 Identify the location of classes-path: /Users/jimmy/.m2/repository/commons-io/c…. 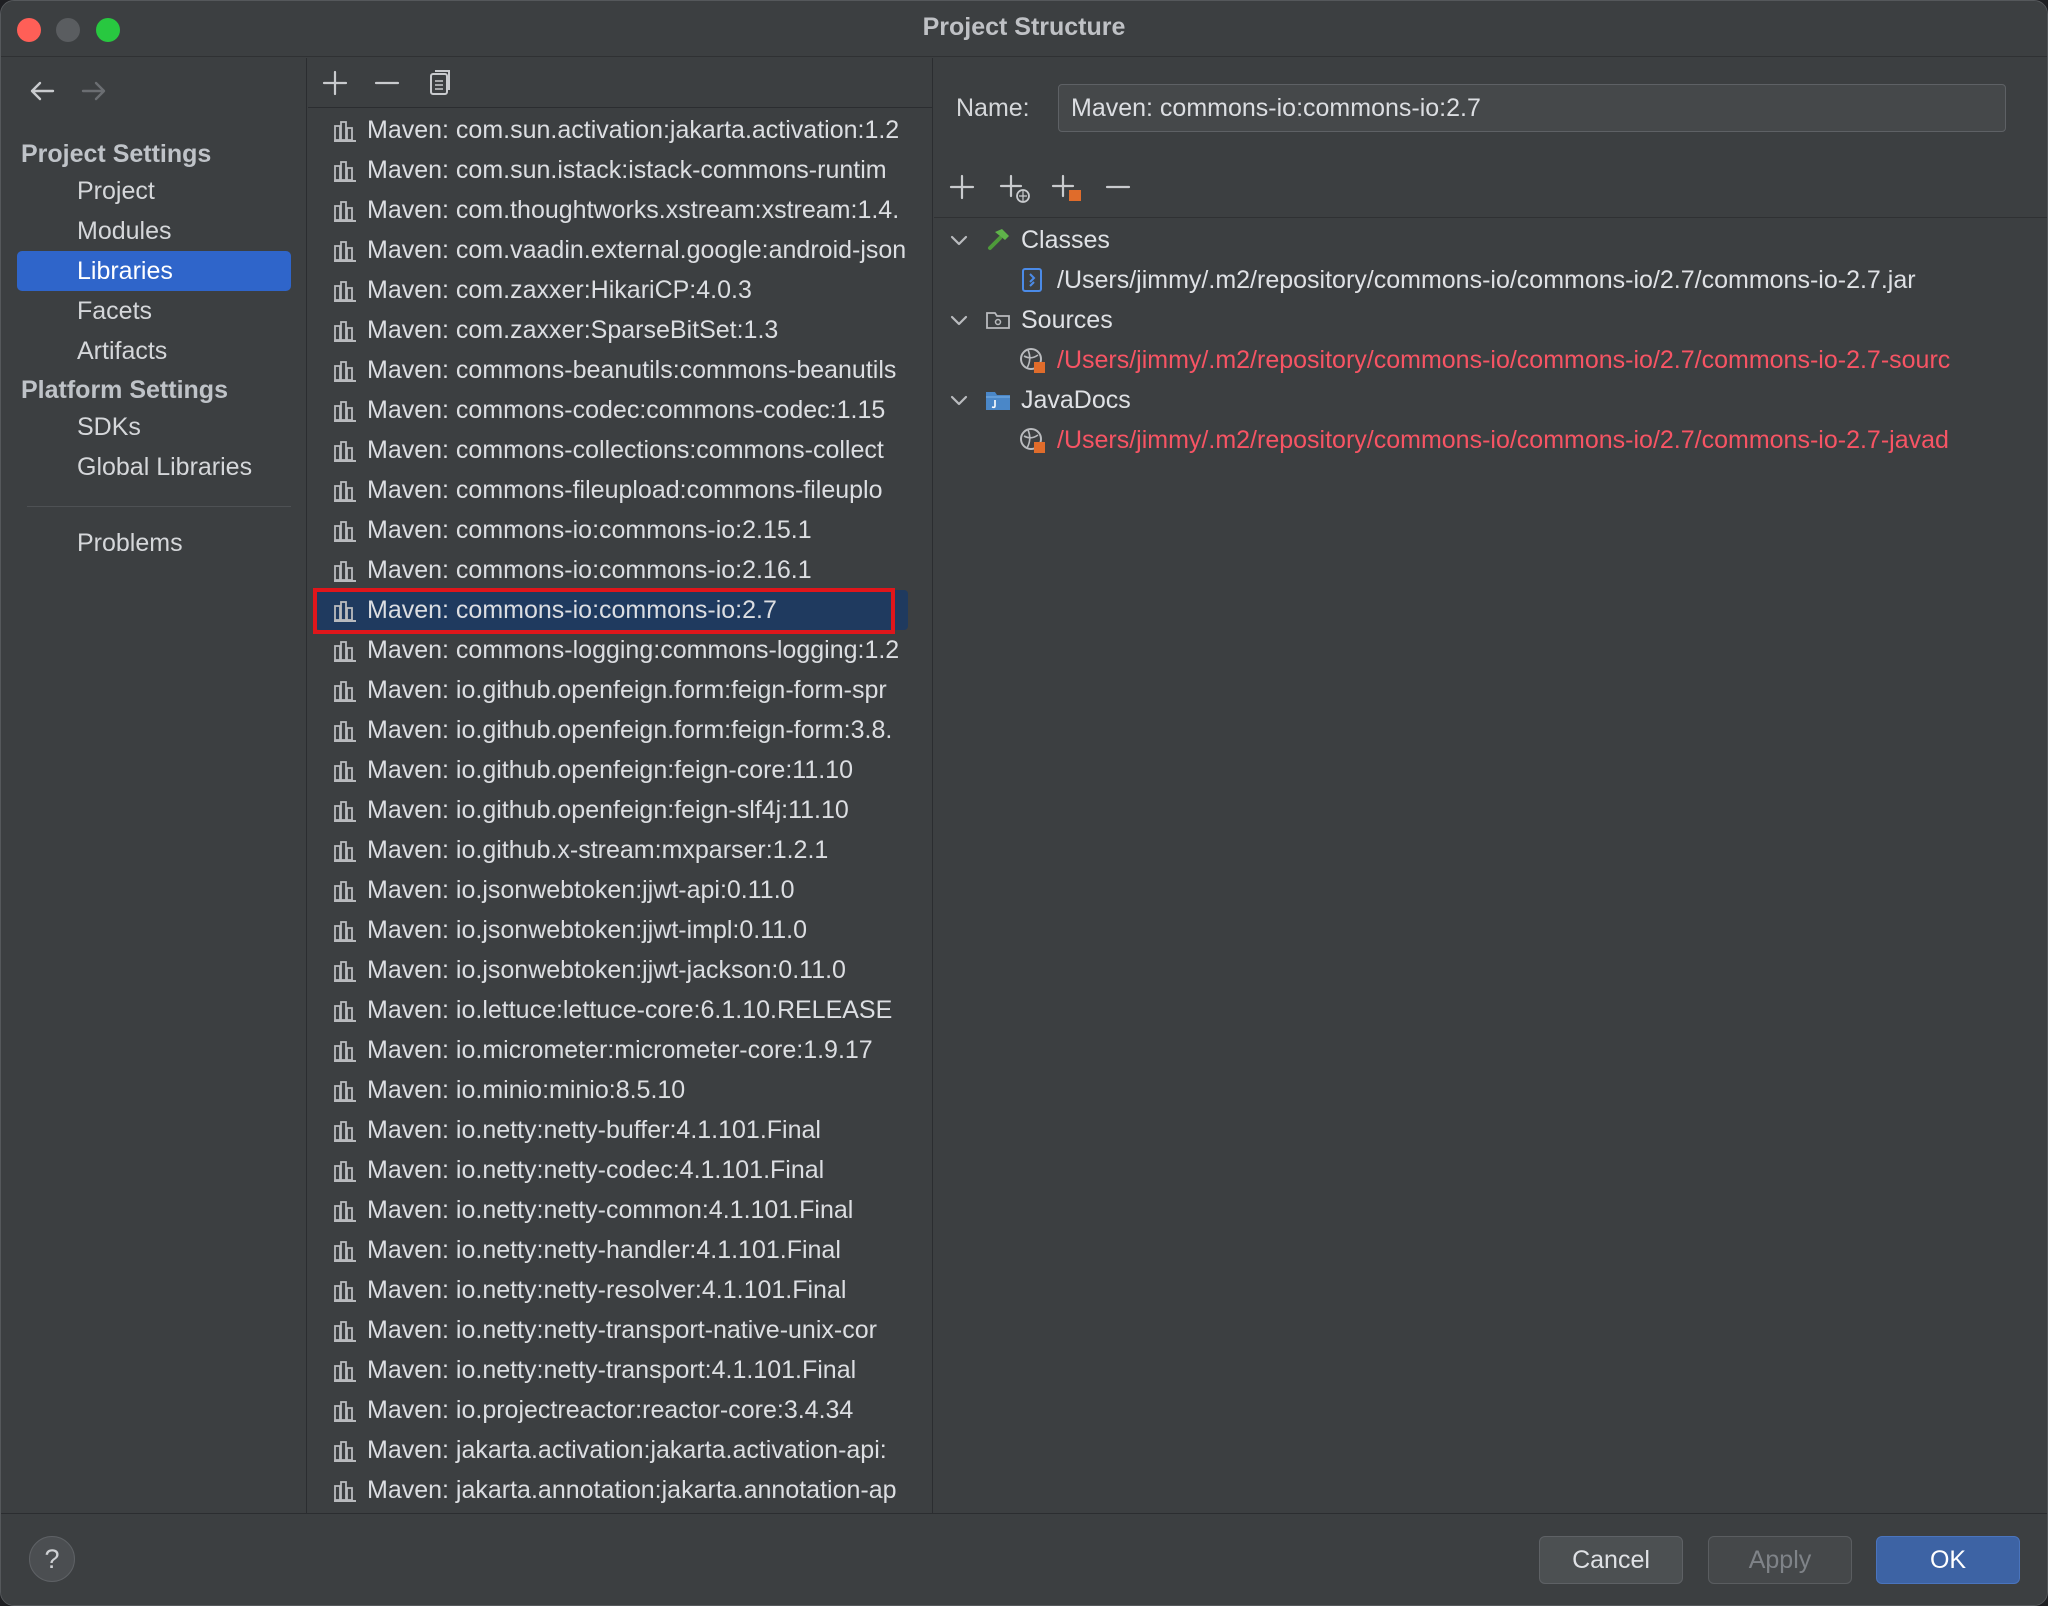
(1486, 280).